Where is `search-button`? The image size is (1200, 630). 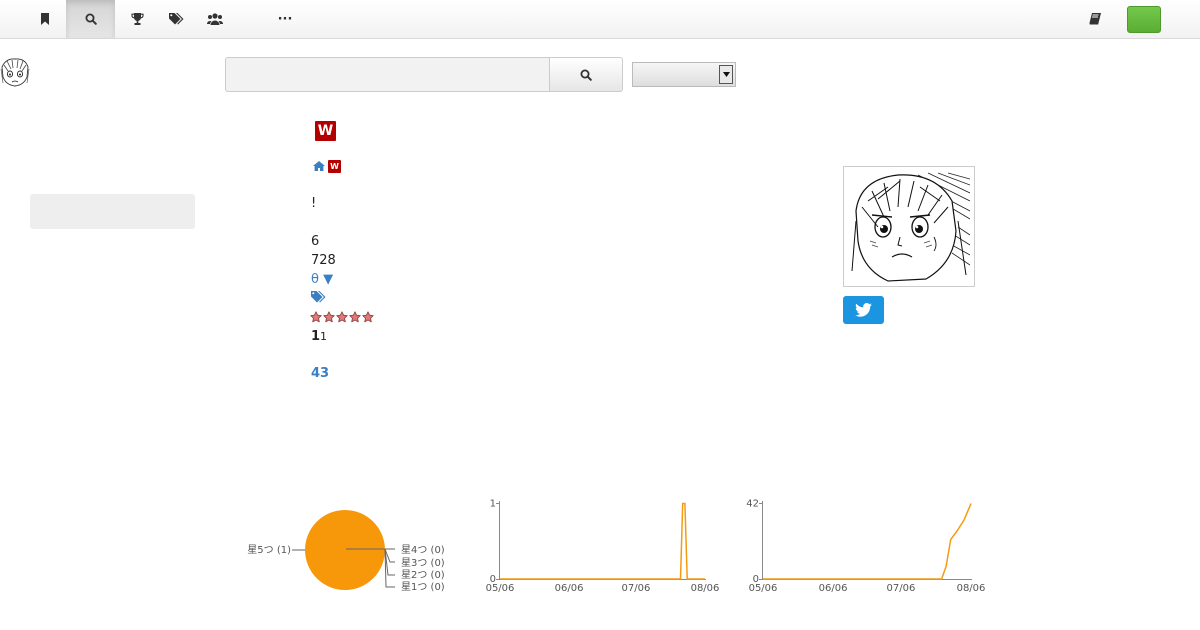
search-button is located at coordinates (586, 74).